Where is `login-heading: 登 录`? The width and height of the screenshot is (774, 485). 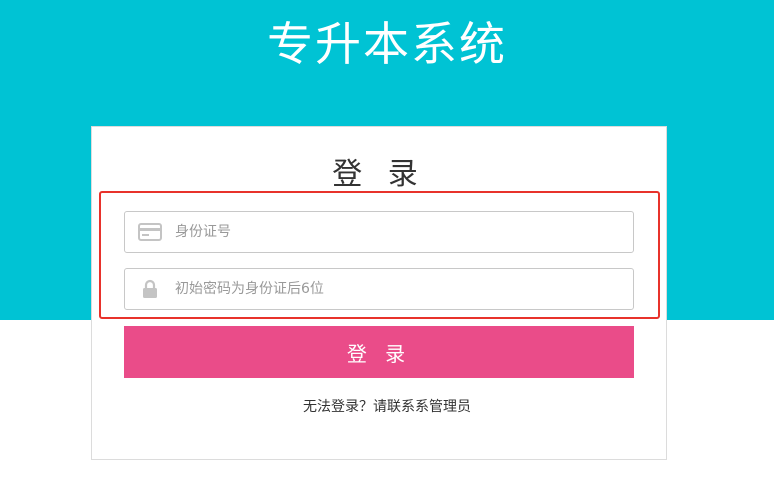 login-heading: 登 录 is located at coordinates (379, 174).